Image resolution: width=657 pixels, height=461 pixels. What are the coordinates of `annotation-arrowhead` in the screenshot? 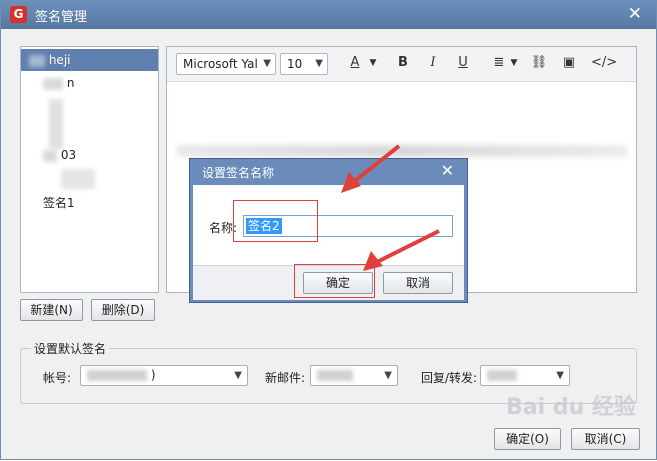 It's located at (351, 182).